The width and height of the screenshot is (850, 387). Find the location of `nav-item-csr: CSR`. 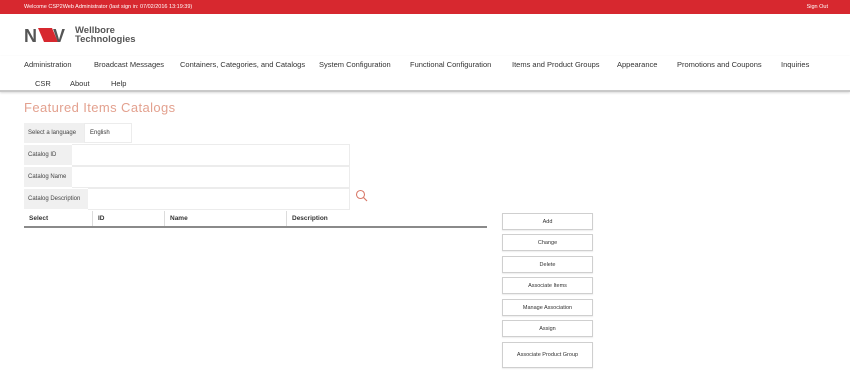

nav-item-csr: CSR is located at coordinates (43, 83).